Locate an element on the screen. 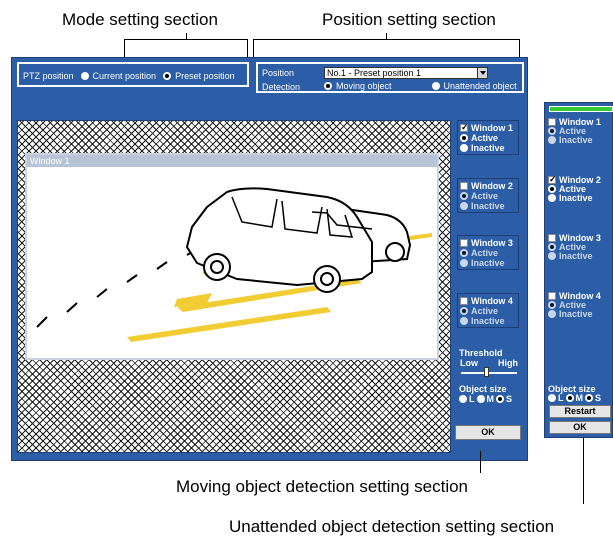  callout-moving: Moving object detection setting section is located at coordinates (322, 486).